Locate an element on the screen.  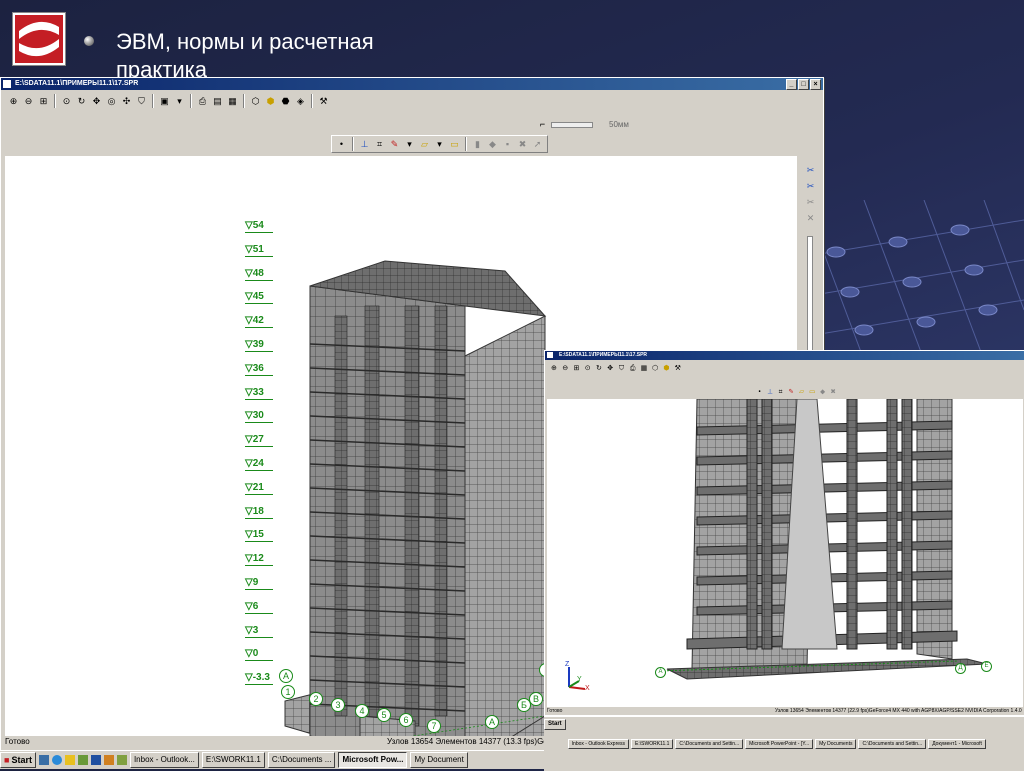
media-icon is located at coordinates (108, 760).